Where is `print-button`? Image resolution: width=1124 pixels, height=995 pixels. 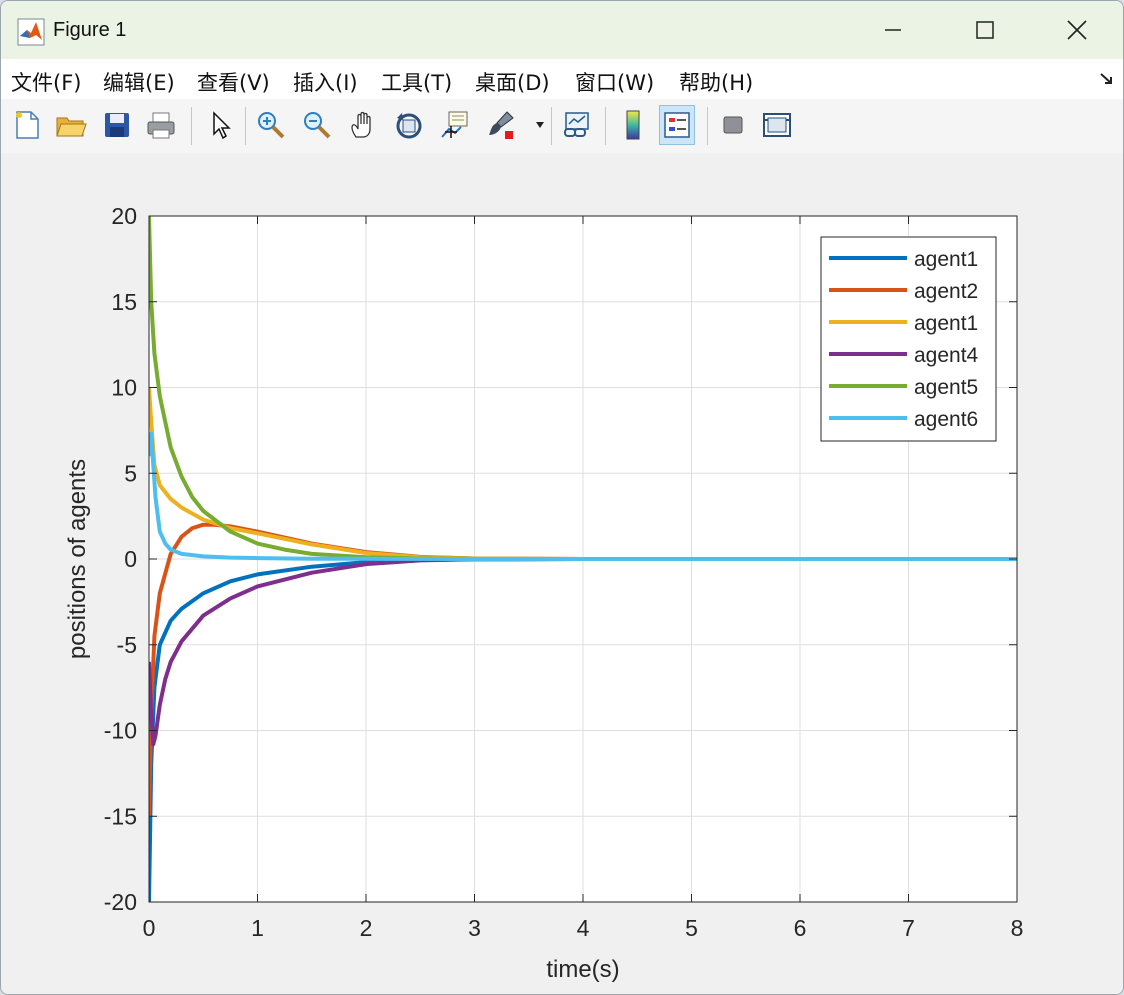
print-button is located at coordinates (161, 125).